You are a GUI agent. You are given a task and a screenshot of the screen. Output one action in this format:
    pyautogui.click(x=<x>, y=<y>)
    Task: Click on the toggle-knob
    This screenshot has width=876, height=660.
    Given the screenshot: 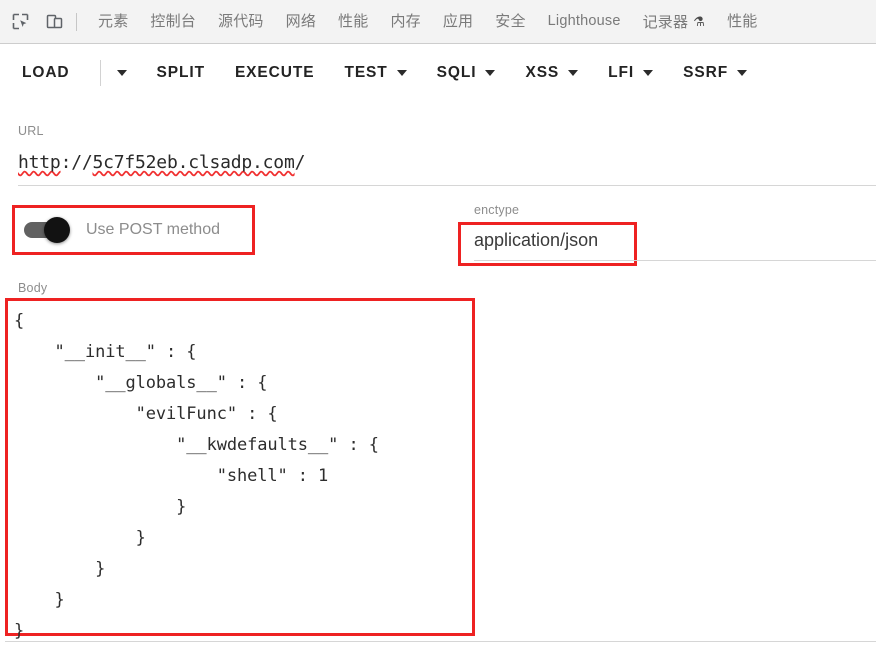 What is the action you would take?
    pyautogui.click(x=57, y=230)
    